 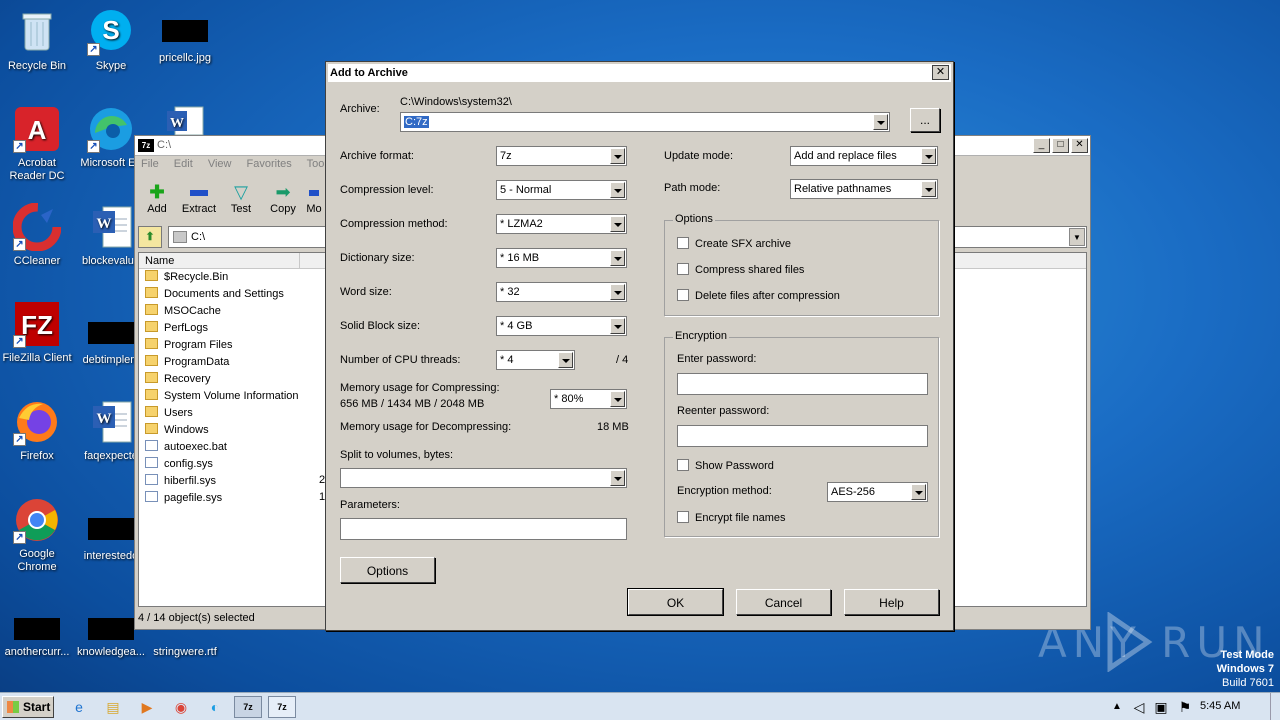 I want to click on toolbar-test-button: ▽ Test, so click(x=241, y=198).